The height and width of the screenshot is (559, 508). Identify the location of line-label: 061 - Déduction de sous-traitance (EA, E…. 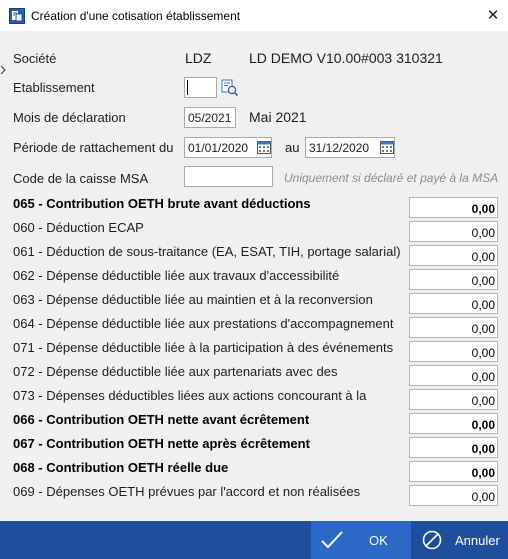
(207, 251).